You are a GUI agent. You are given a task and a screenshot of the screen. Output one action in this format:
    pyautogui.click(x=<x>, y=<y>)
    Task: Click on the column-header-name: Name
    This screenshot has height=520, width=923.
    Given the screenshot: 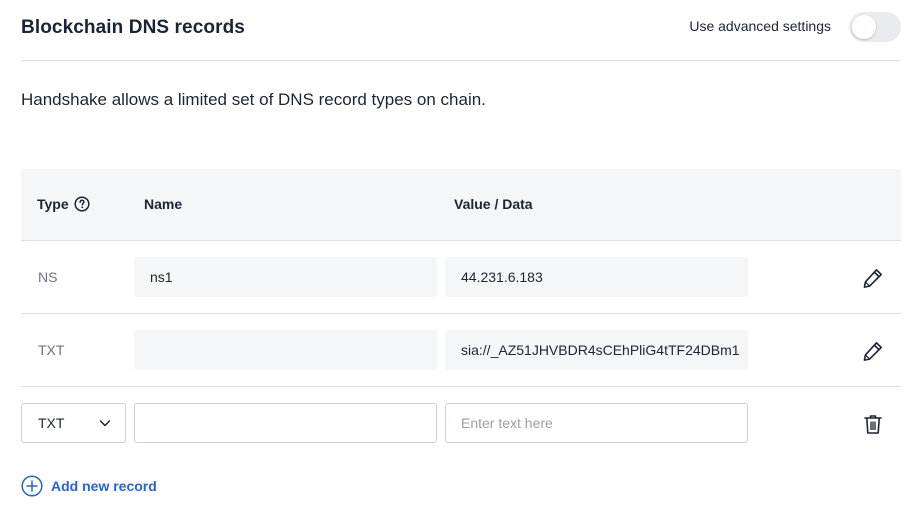 What is the action you would take?
    pyautogui.click(x=163, y=204)
    